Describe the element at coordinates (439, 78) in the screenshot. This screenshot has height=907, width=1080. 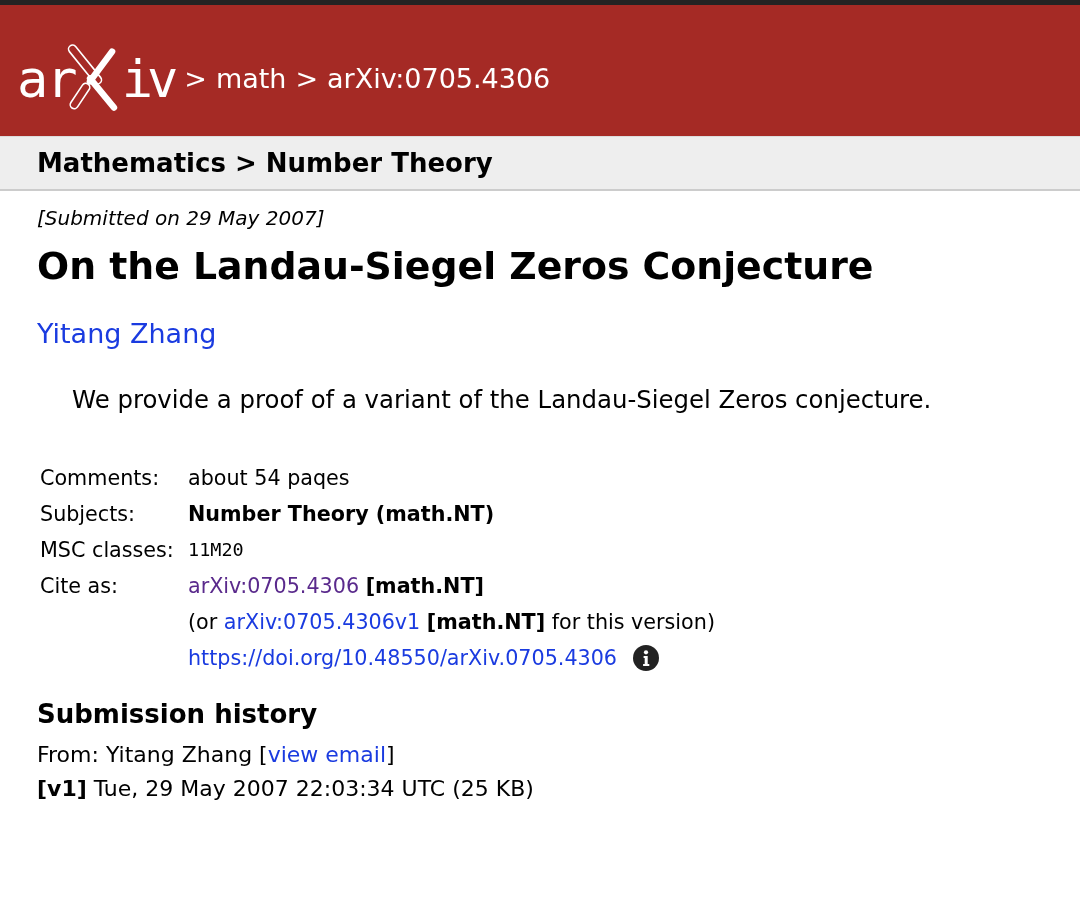
I see `breadcrumb-link: arXiv:0705.4306` at that location.